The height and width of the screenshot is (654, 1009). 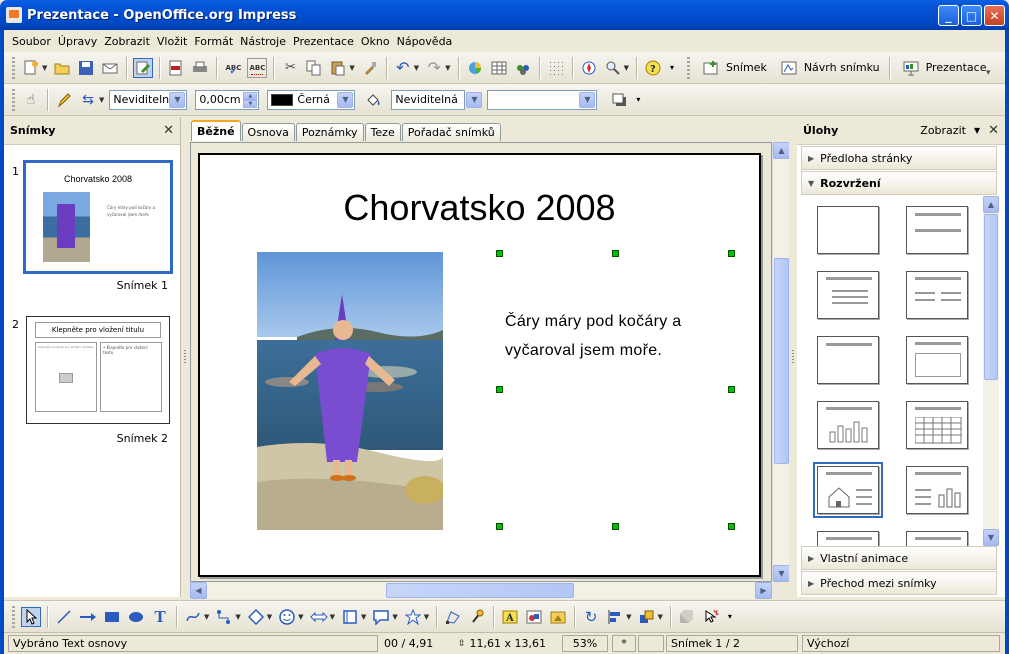 I want to click on menu-okno: Okno, so click(x=377, y=41).